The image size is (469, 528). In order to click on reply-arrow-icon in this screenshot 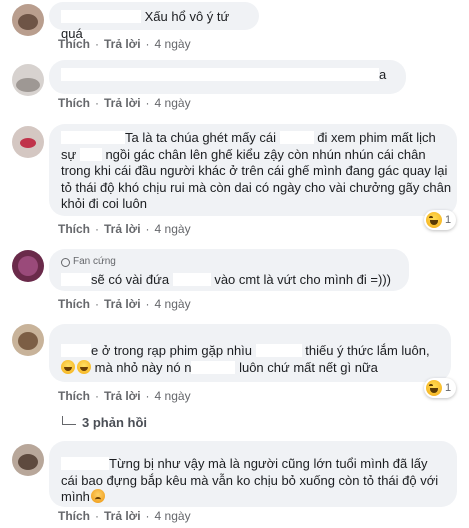, I will do `click(69, 420)`.